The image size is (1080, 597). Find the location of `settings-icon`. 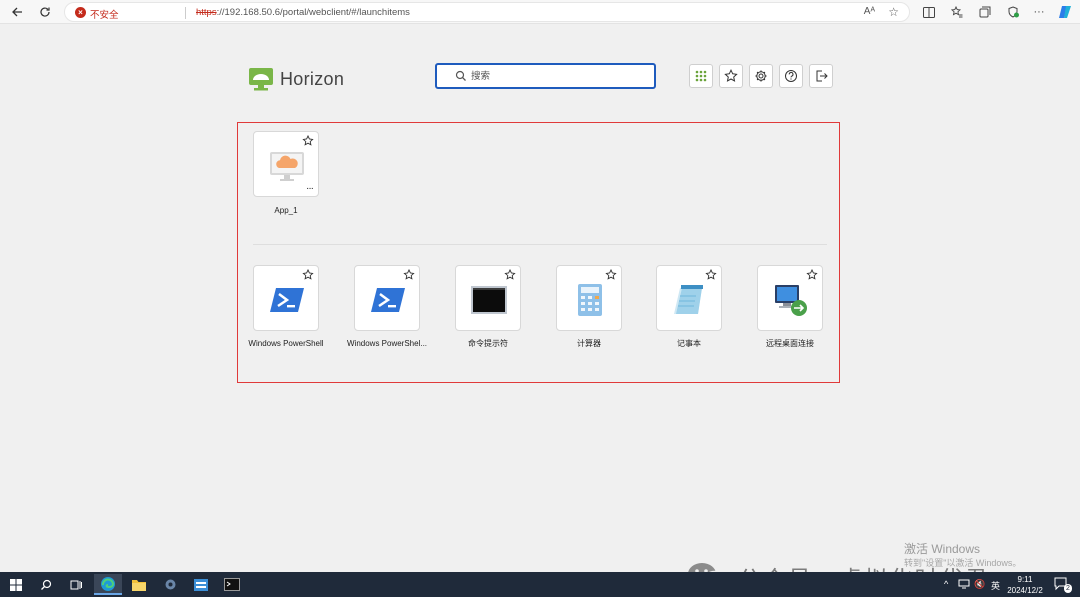

settings-icon is located at coordinates (761, 76).